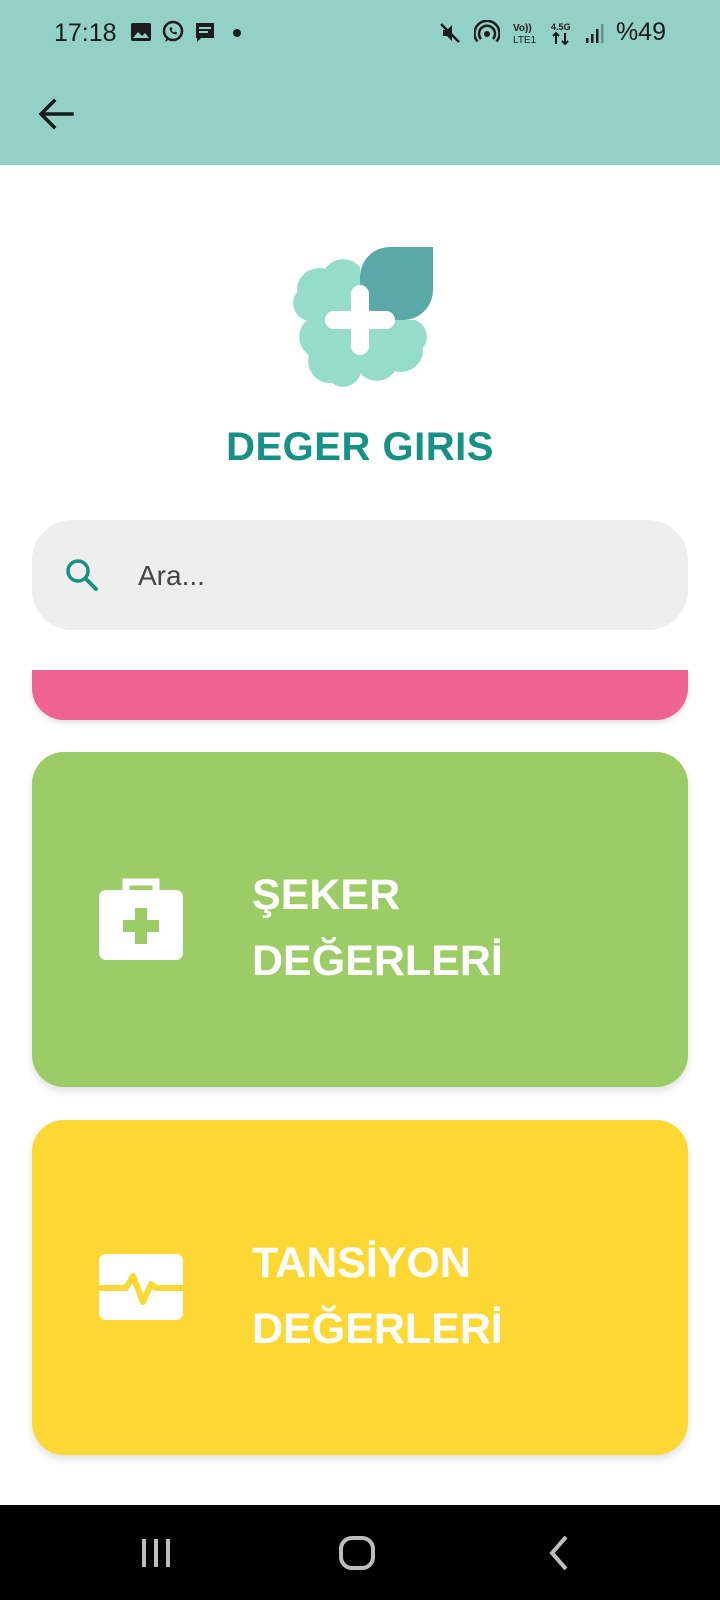  I want to click on dot-icon, so click(237, 33).